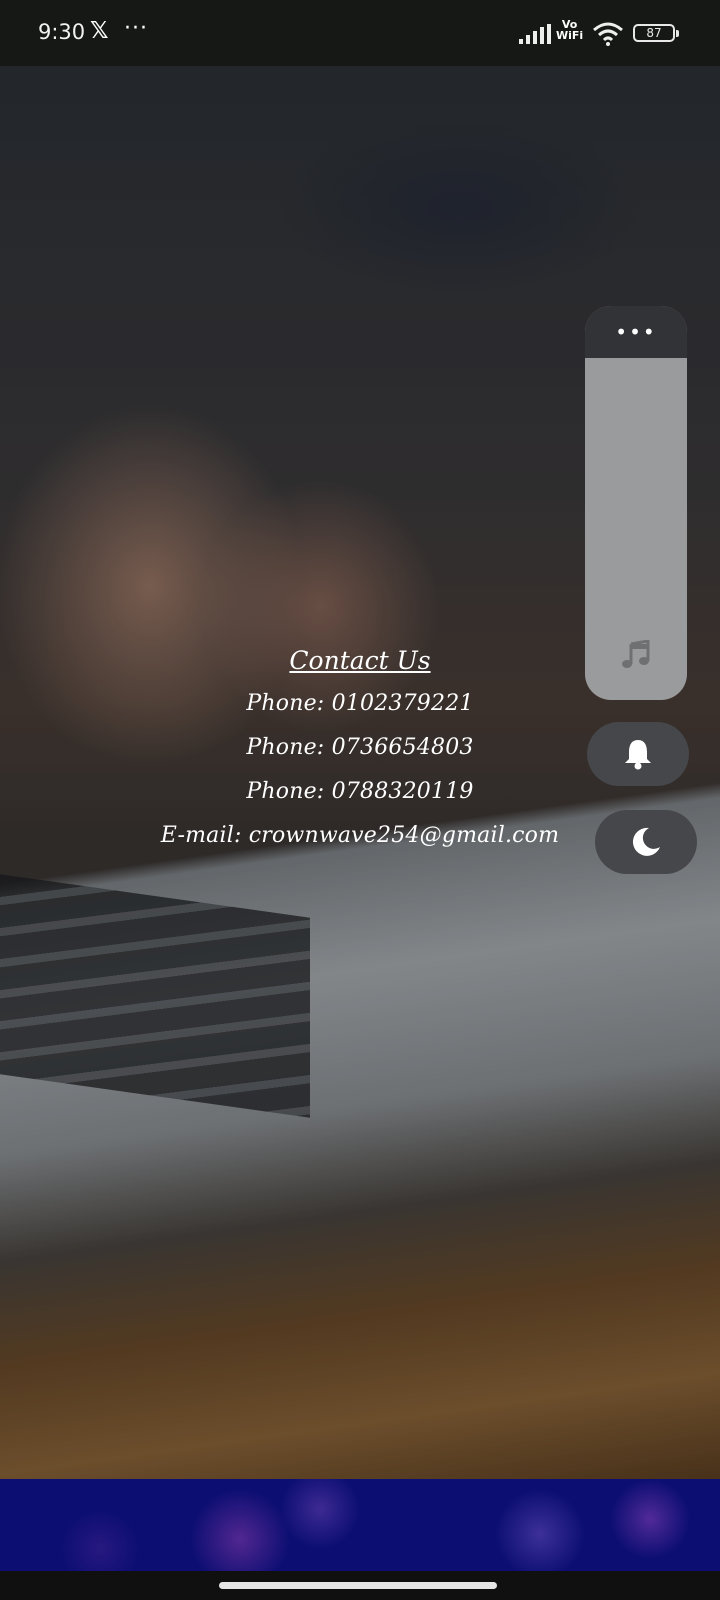 This screenshot has height=1600, width=720. I want to click on home-indicator, so click(358, 1585).